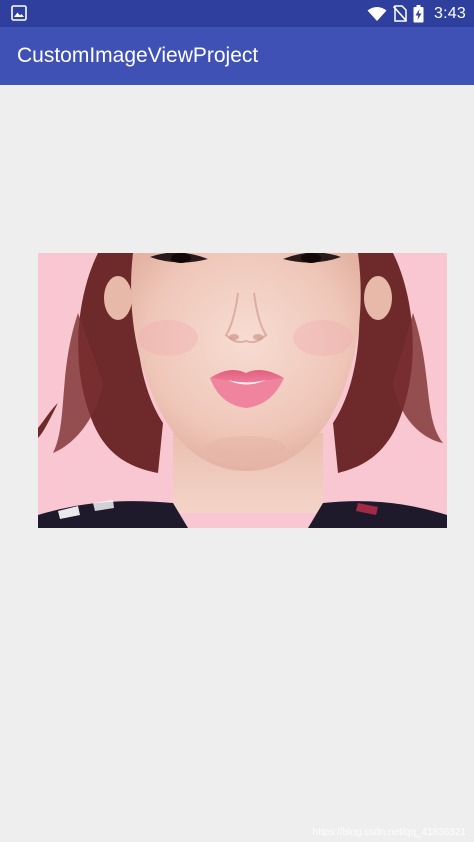  Describe the element at coordinates (377, 14) in the screenshot. I see `wifi-icon` at that location.